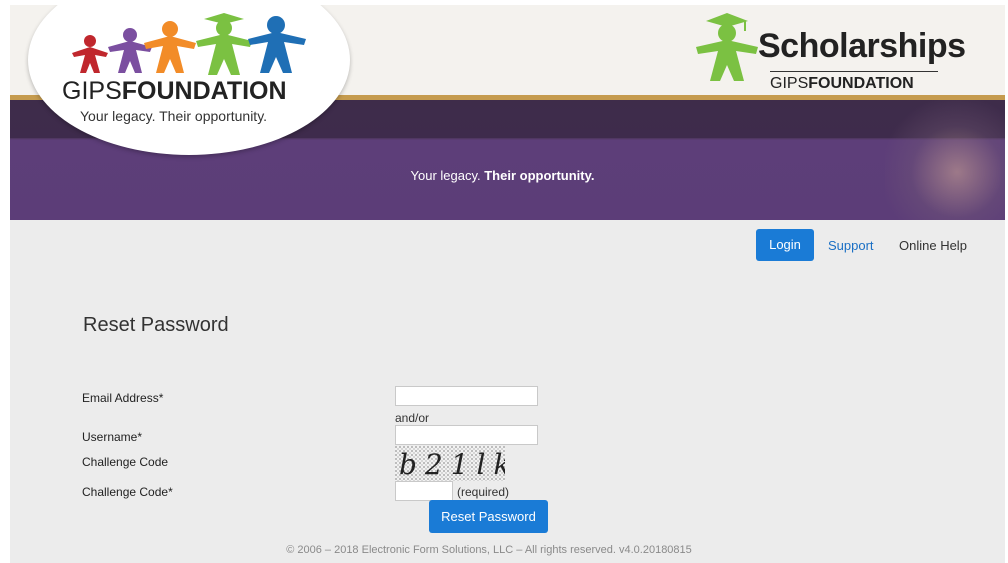 This screenshot has width=1008, height=563. What do you see at coordinates (854, 71) in the screenshot?
I see `scholarships-divider` at bounding box center [854, 71].